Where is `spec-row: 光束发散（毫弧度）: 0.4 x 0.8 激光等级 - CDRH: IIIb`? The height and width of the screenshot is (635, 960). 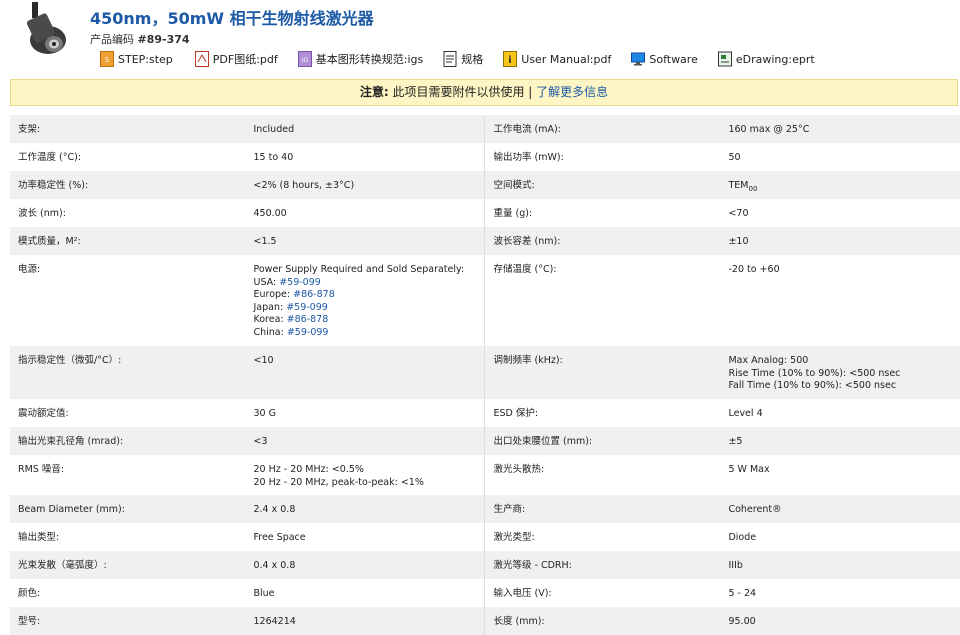 spec-row: 光束发散（毫弧度）: 0.4 x 0.8 激光等级 - CDRH: IIIb is located at coordinates (485, 565).